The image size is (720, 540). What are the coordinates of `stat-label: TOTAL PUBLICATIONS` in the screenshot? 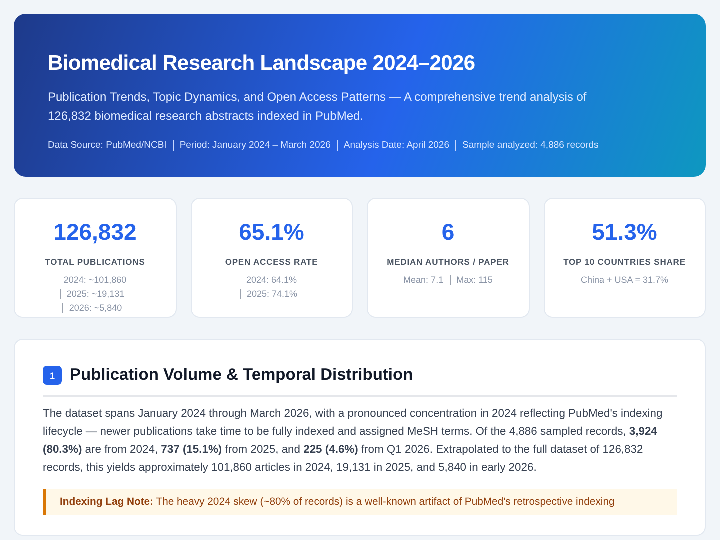 It's located at (95, 262).